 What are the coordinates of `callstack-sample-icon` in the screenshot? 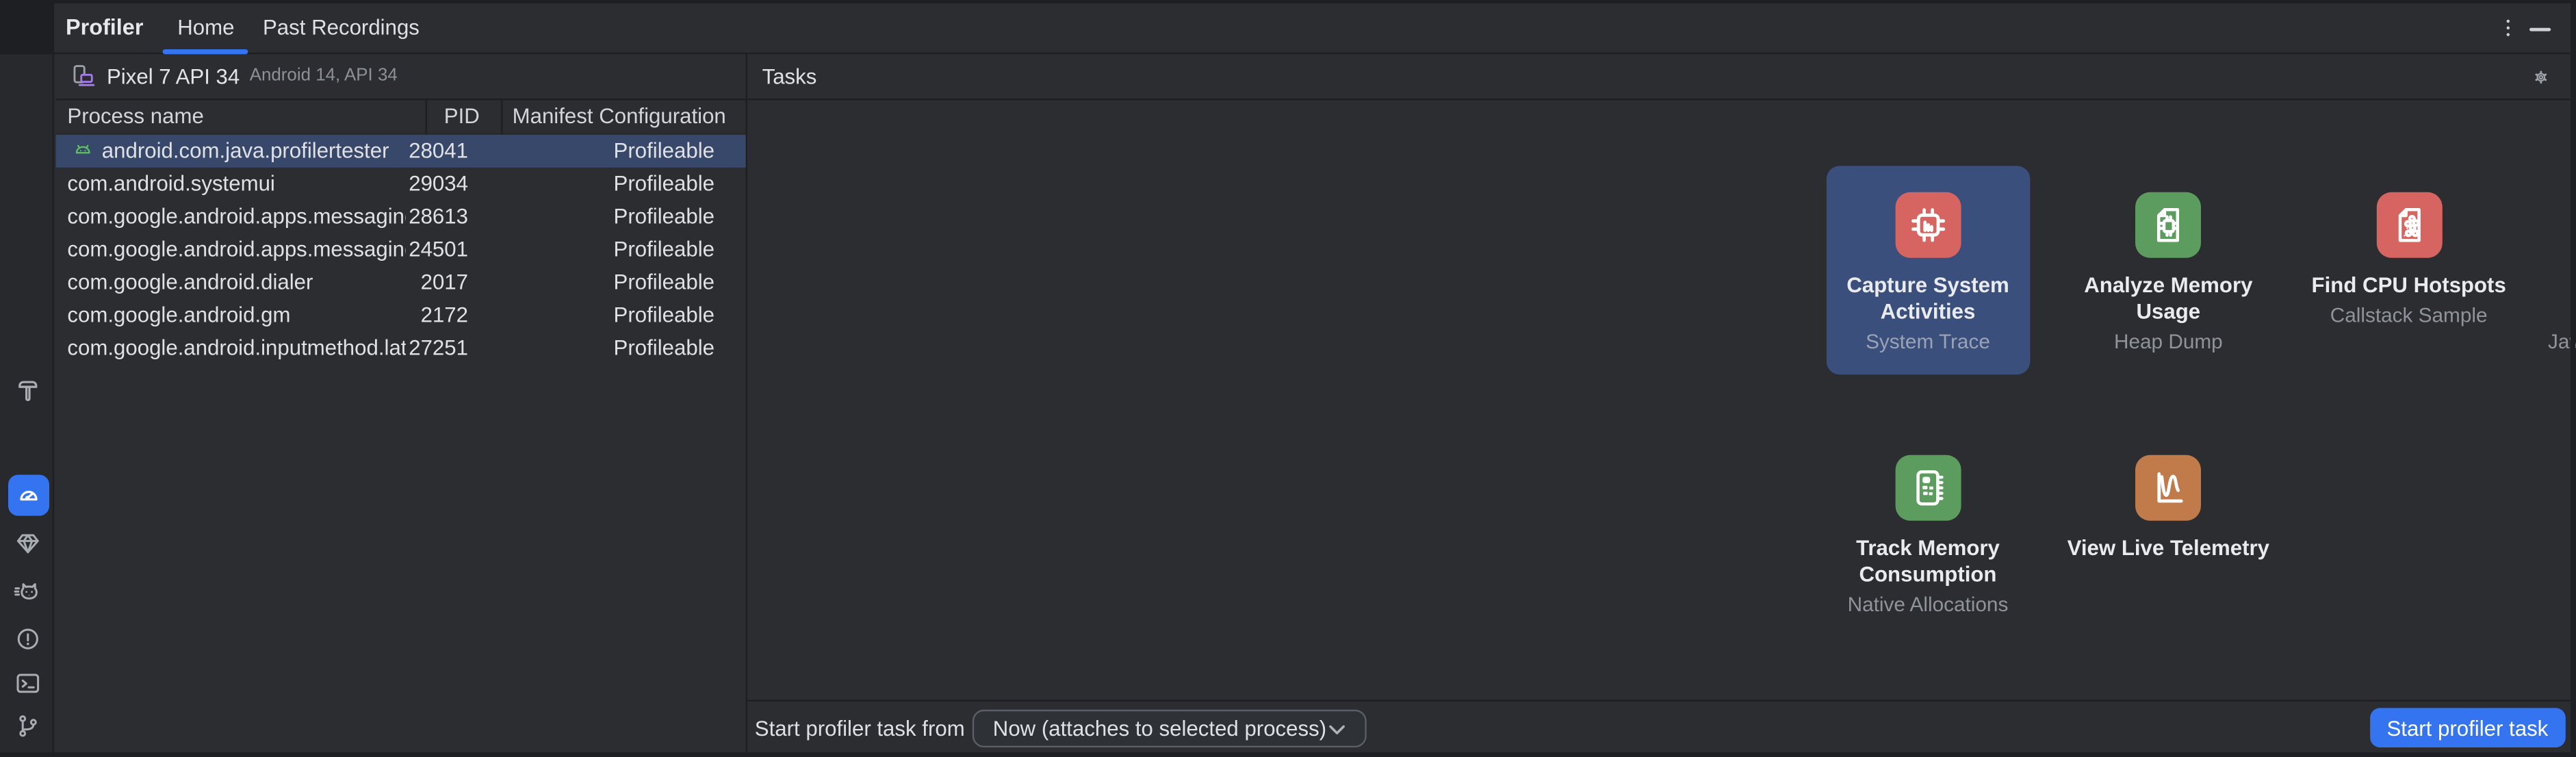 It's located at (2408, 225).